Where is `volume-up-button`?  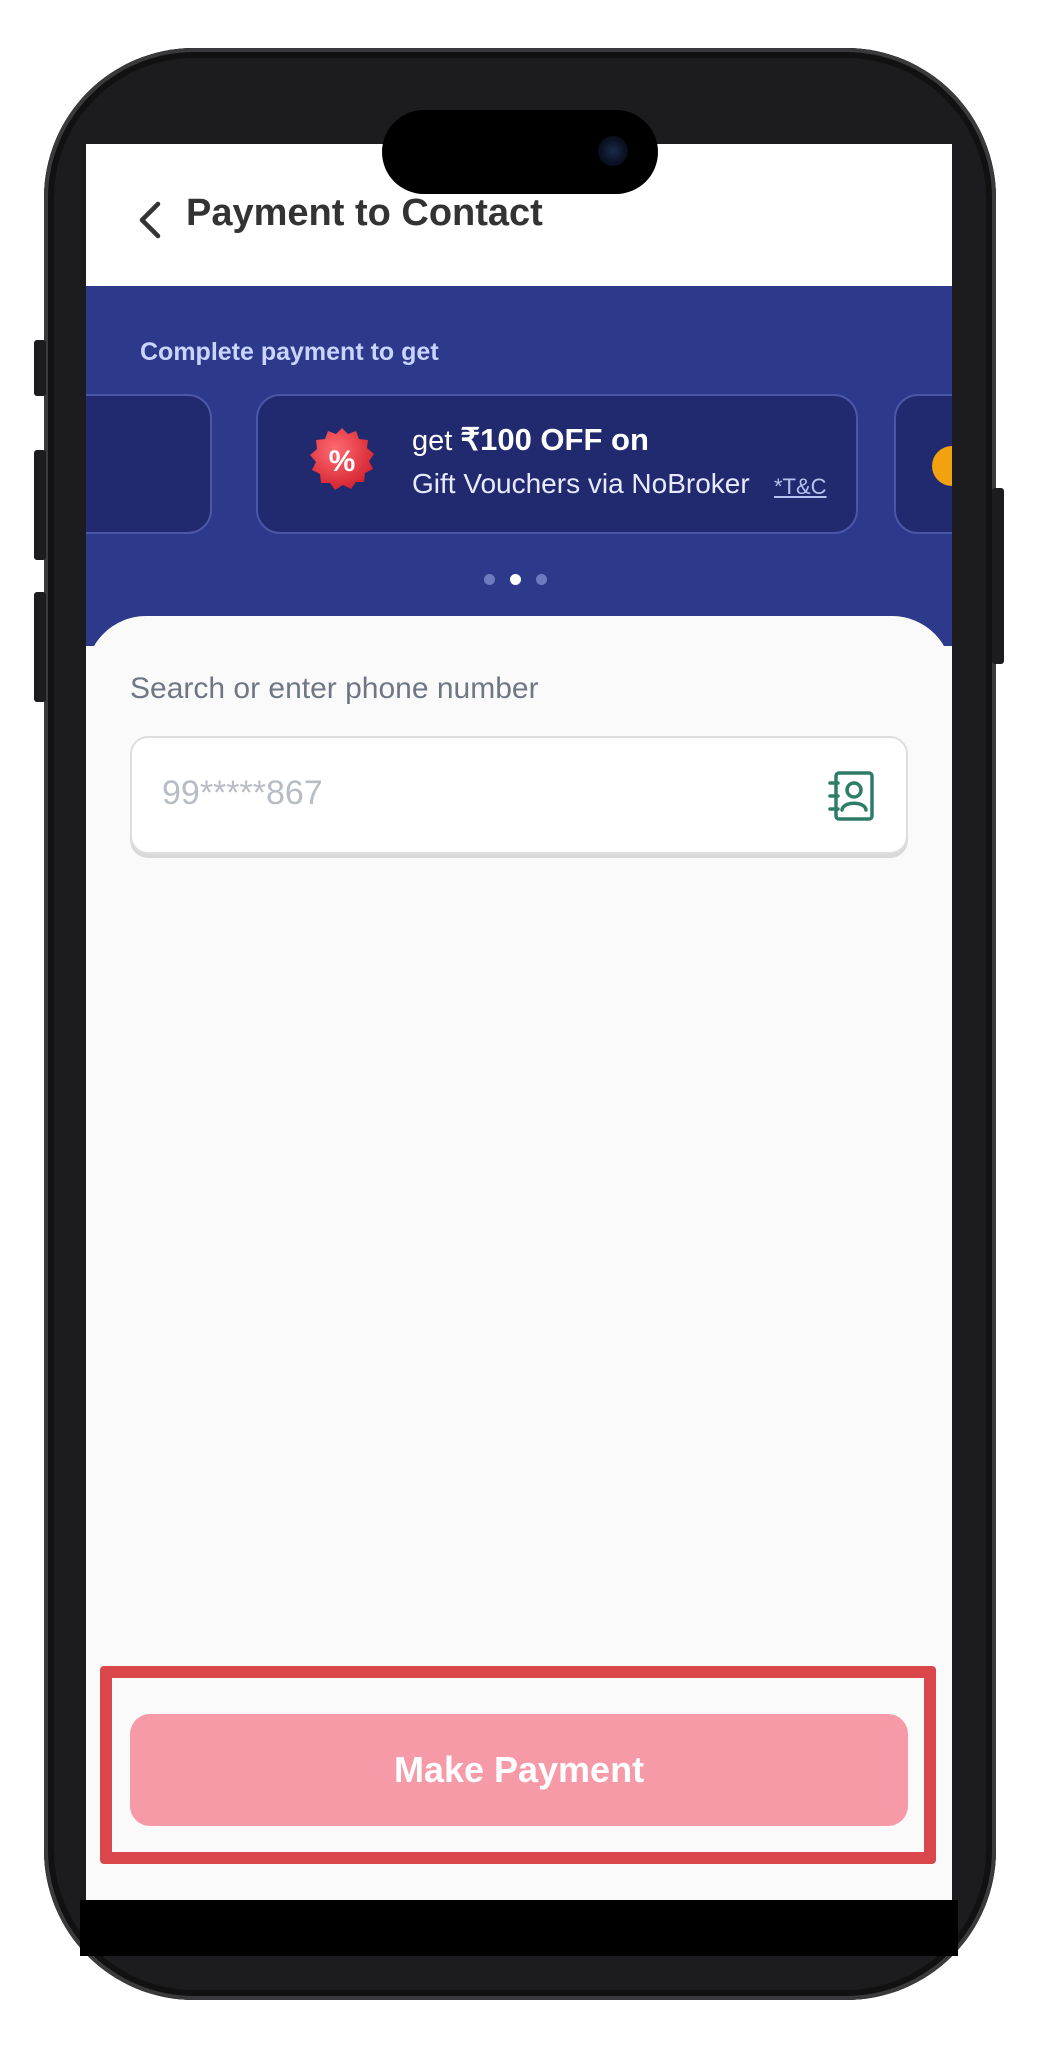 volume-up-button is located at coordinates (40, 505).